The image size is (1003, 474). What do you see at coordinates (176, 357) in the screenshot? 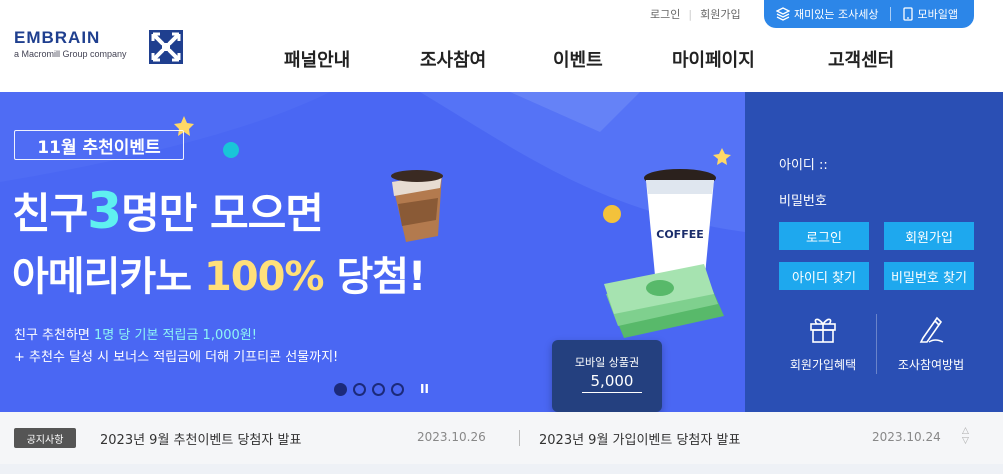
I see `banner-subtext-2: + 추천수 달성 시 보너스 적립금에 더해 기프티콘 선물까지!` at bounding box center [176, 357].